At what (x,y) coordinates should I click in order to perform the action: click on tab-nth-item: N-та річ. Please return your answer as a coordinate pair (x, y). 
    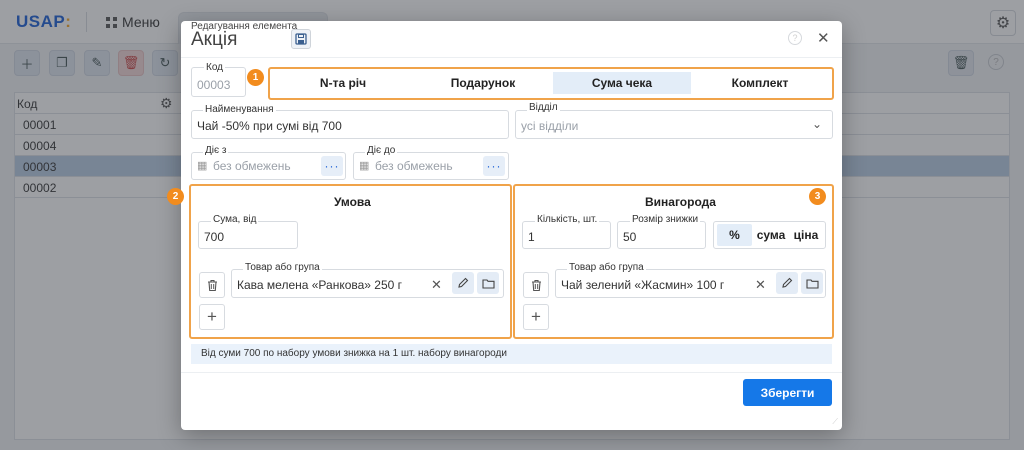
    Looking at the image, I should click on (343, 83).